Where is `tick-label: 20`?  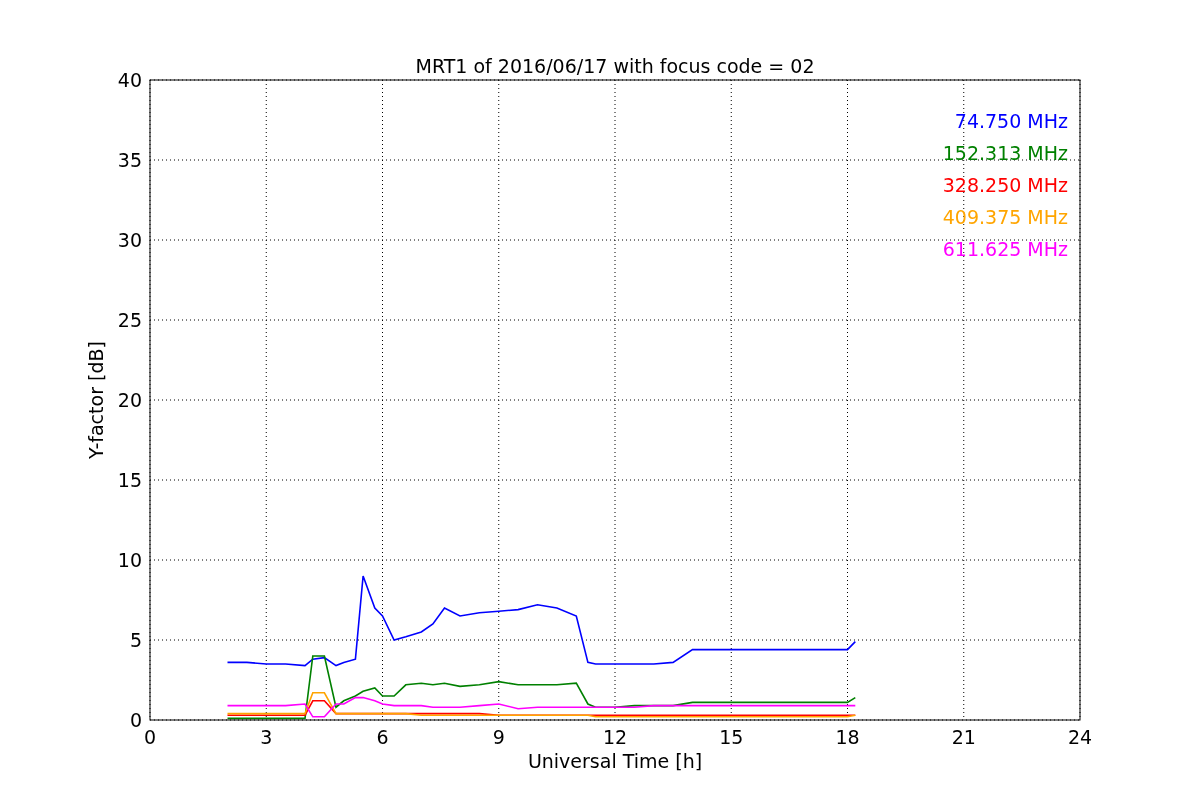
tick-label: 20 is located at coordinates (129, 400).